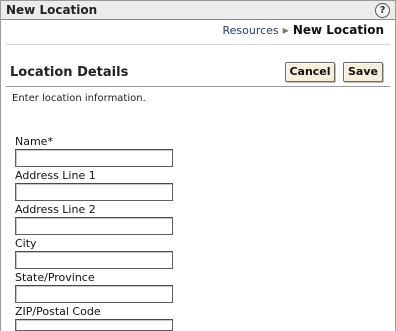 This screenshot has height=331, width=396. What do you see at coordinates (94, 192) in the screenshot?
I see `address-line-1-field` at bounding box center [94, 192].